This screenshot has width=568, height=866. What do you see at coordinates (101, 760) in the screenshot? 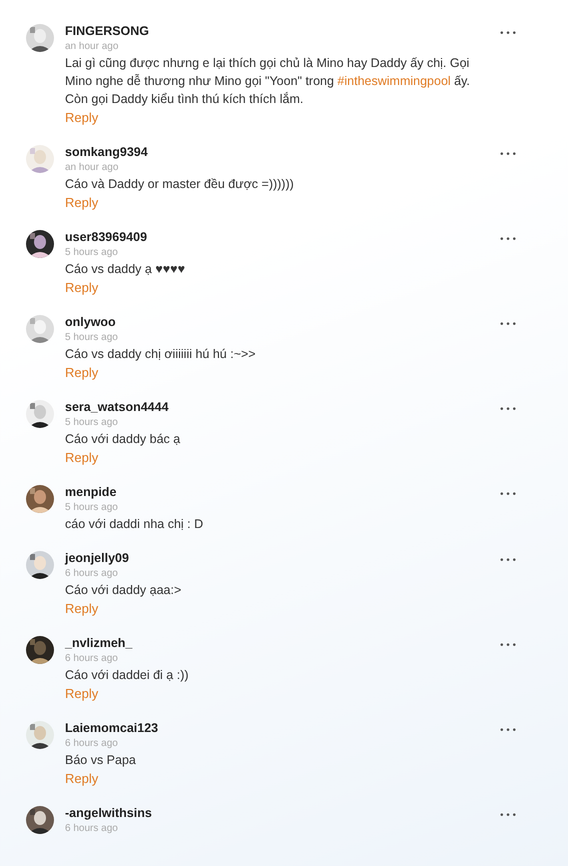
I see `comment-text: Báo vs Papa` at bounding box center [101, 760].